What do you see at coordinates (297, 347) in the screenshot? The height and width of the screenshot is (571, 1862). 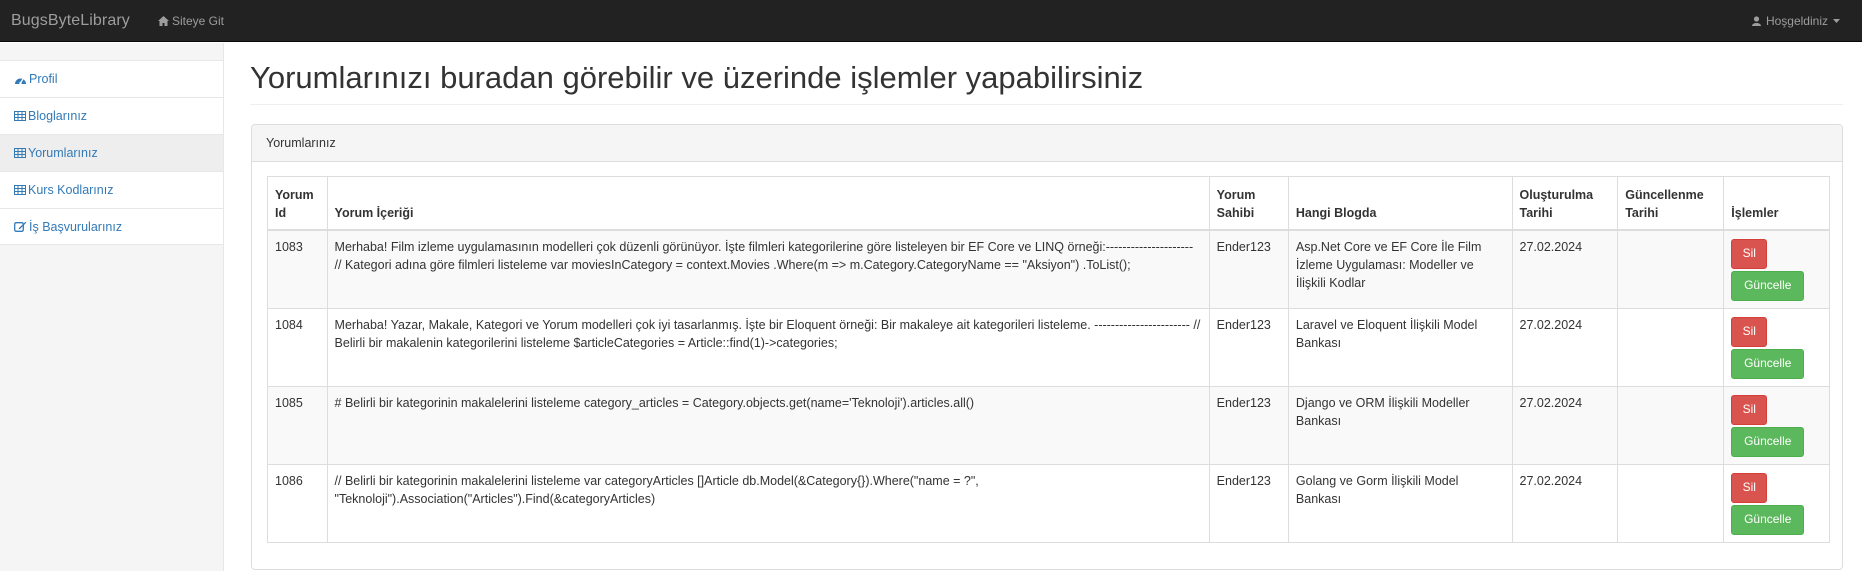 I see `comment-id: 1084` at bounding box center [297, 347].